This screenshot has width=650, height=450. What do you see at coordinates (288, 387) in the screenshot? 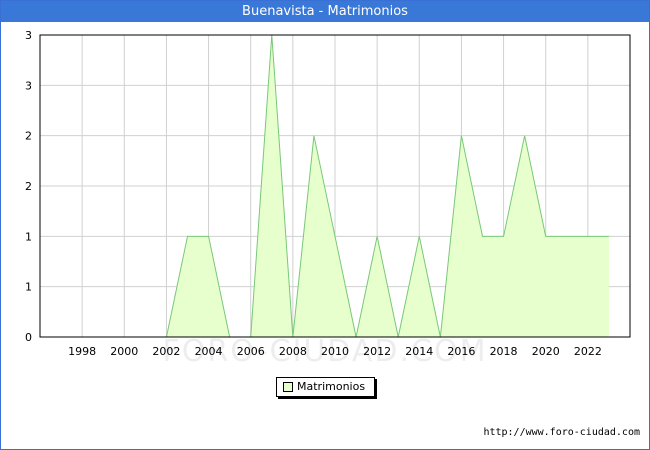
I see `legend-swatch` at bounding box center [288, 387].